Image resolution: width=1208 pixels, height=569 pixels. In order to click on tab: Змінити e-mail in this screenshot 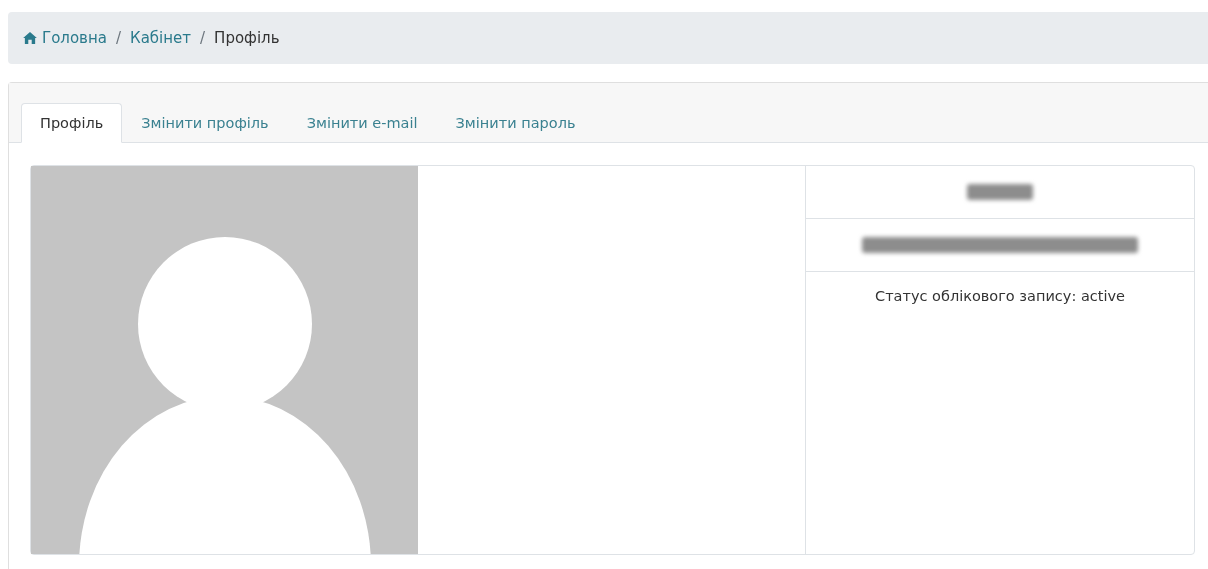, I will do `click(362, 123)`.